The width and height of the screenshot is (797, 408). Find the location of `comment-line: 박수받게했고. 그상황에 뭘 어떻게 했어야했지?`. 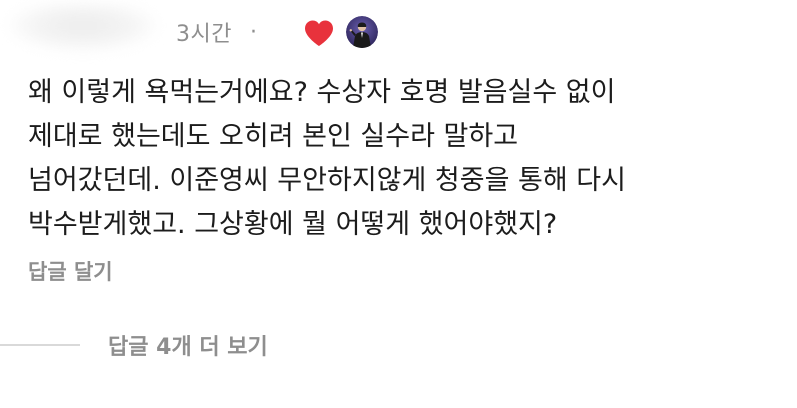

comment-line: 박수받게했고. 그상황에 뭘 어떻게 했어야했지? is located at coordinates (293, 224).